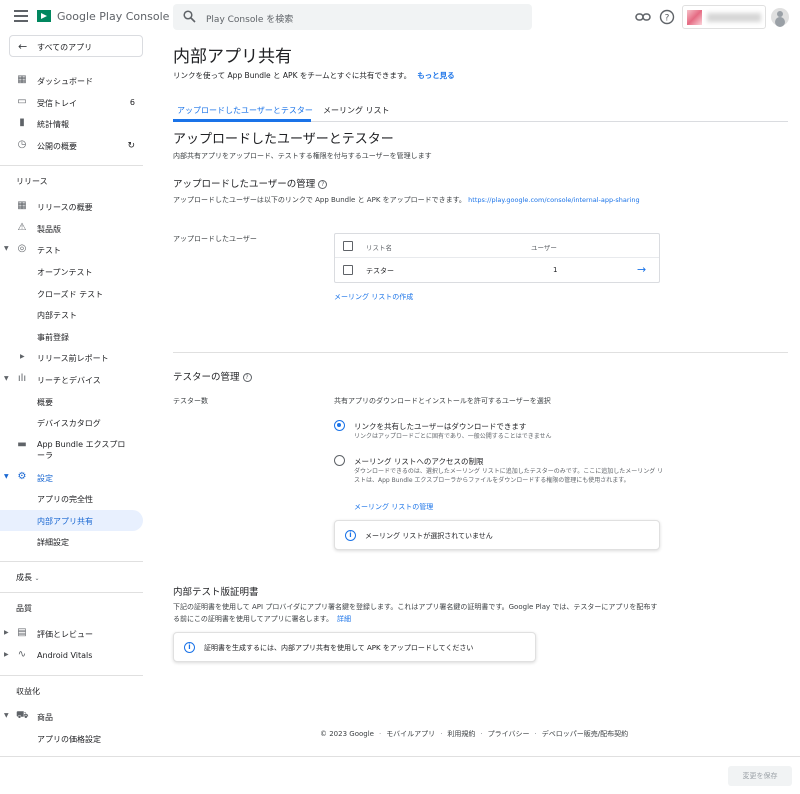 The image size is (800, 794). What do you see at coordinates (71, 249) in the screenshot?
I see `sidebar-item-testing: ▼ ◎ テスト` at bounding box center [71, 249].